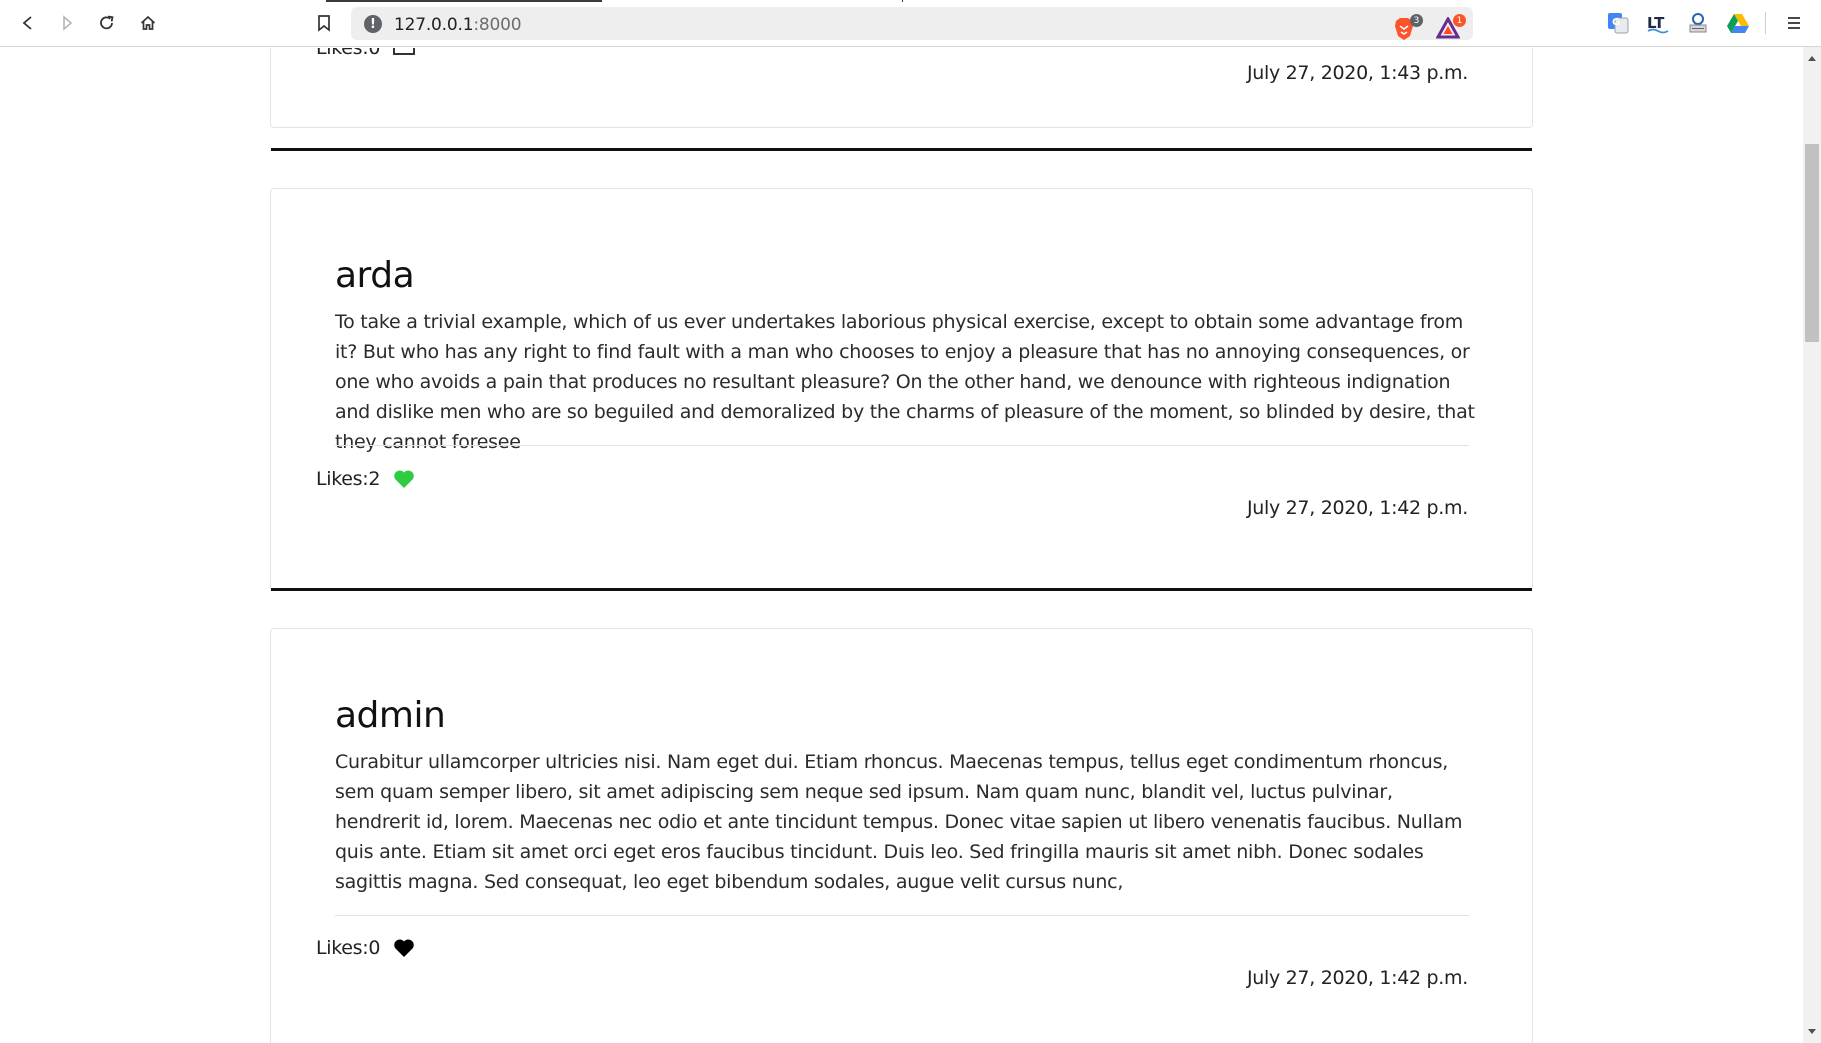 This screenshot has width=1821, height=1043. What do you see at coordinates (1450, 27) in the screenshot?
I see `brave-rewards-button: 1` at bounding box center [1450, 27].